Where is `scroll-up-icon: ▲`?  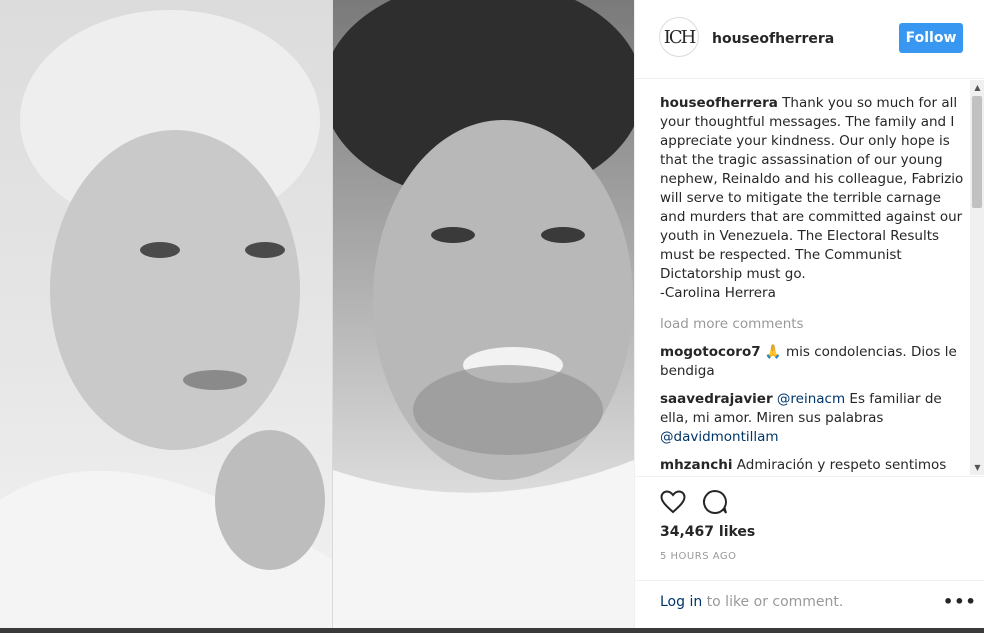
scroll-up-icon: ▲ is located at coordinates (977, 87).